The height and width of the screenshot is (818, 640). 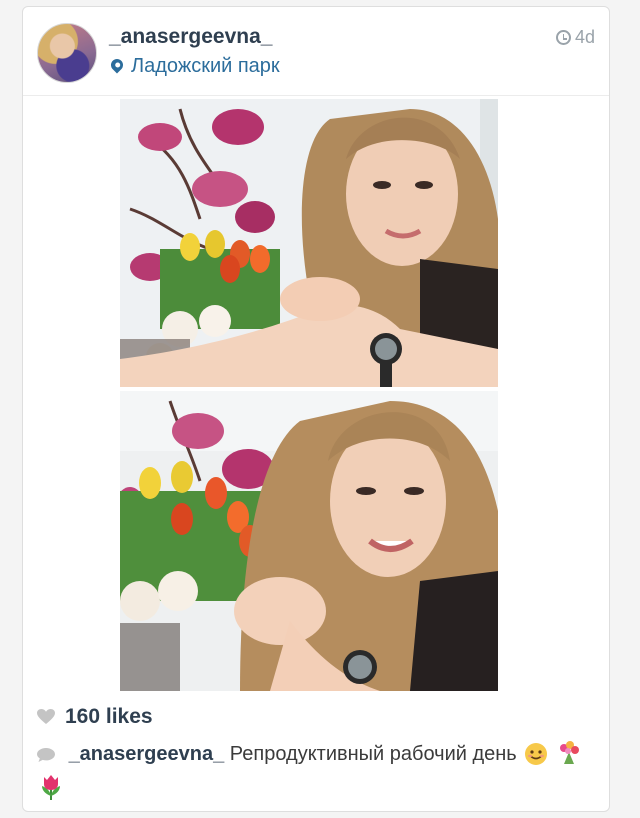 I want to click on time-label: 4d, so click(x=584, y=37).